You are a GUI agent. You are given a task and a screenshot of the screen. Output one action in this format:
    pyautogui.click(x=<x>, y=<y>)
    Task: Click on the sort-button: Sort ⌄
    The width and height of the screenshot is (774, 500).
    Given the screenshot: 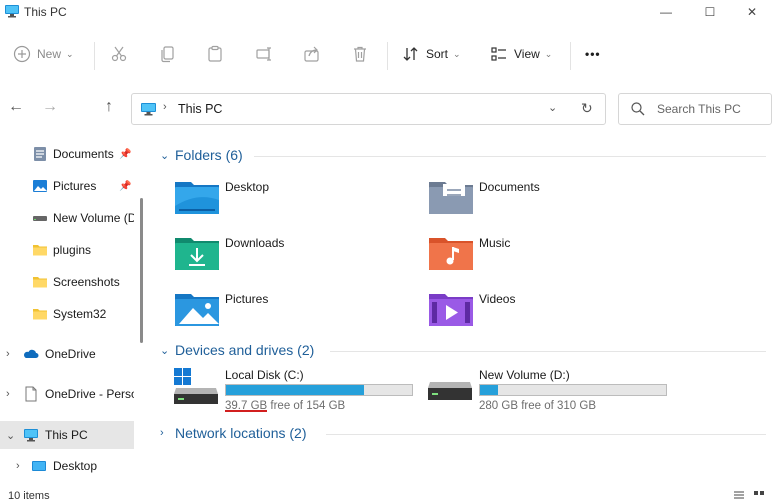 What is the action you would take?
    pyautogui.click(x=431, y=54)
    